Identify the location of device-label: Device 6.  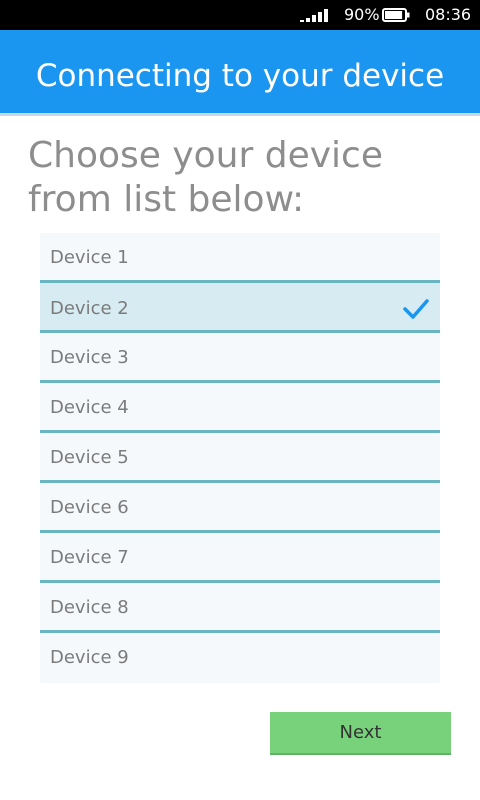
(89, 507).